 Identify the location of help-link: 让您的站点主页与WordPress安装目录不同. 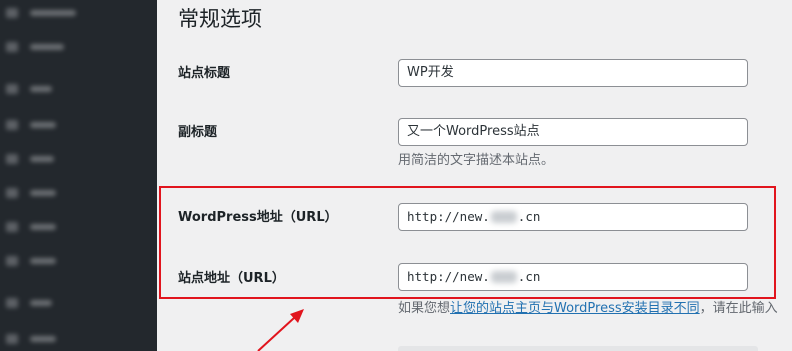
(575, 308).